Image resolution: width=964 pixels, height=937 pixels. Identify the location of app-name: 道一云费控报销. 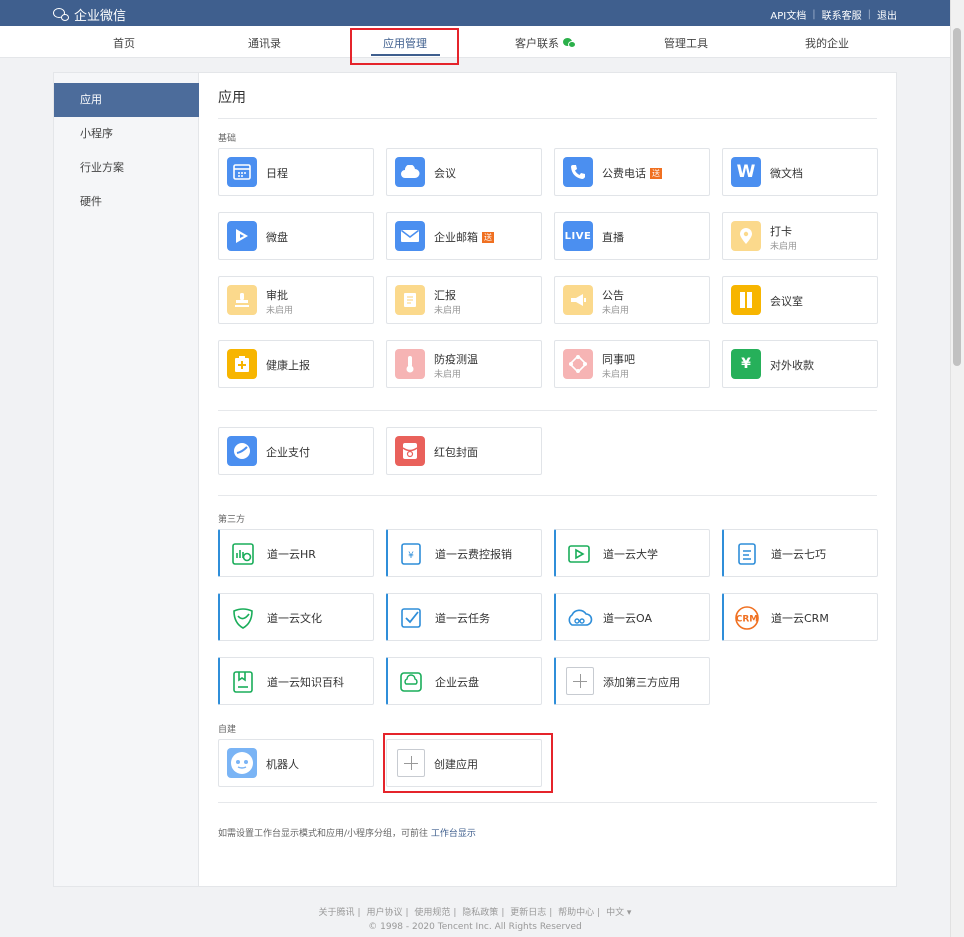
(473, 554).